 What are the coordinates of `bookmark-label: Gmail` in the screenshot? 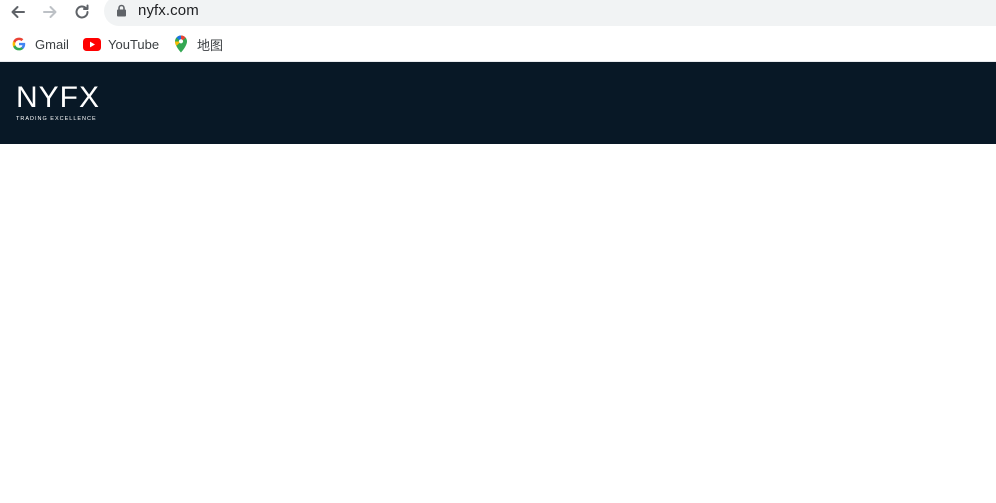 It's located at (52, 44).